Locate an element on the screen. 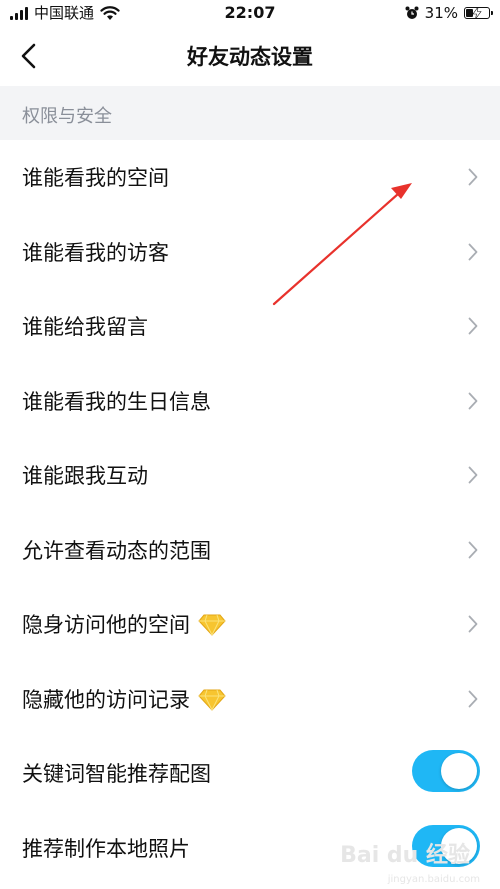 Image resolution: width=500 pixels, height=889 pixels. settings-row: 谁能看我的空间 is located at coordinates (250, 177).